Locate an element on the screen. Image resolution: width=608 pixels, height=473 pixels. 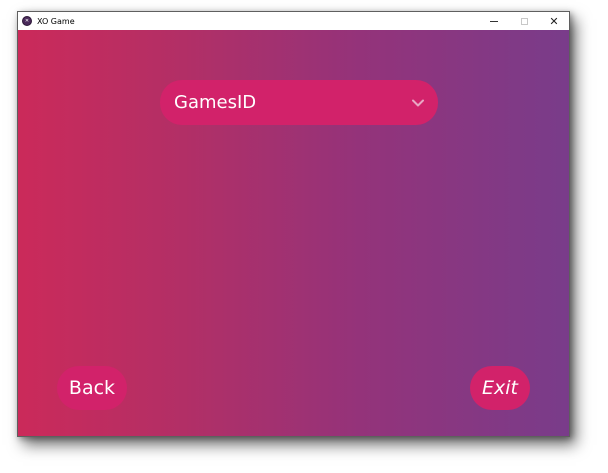
back-button: Back is located at coordinates (92, 388).